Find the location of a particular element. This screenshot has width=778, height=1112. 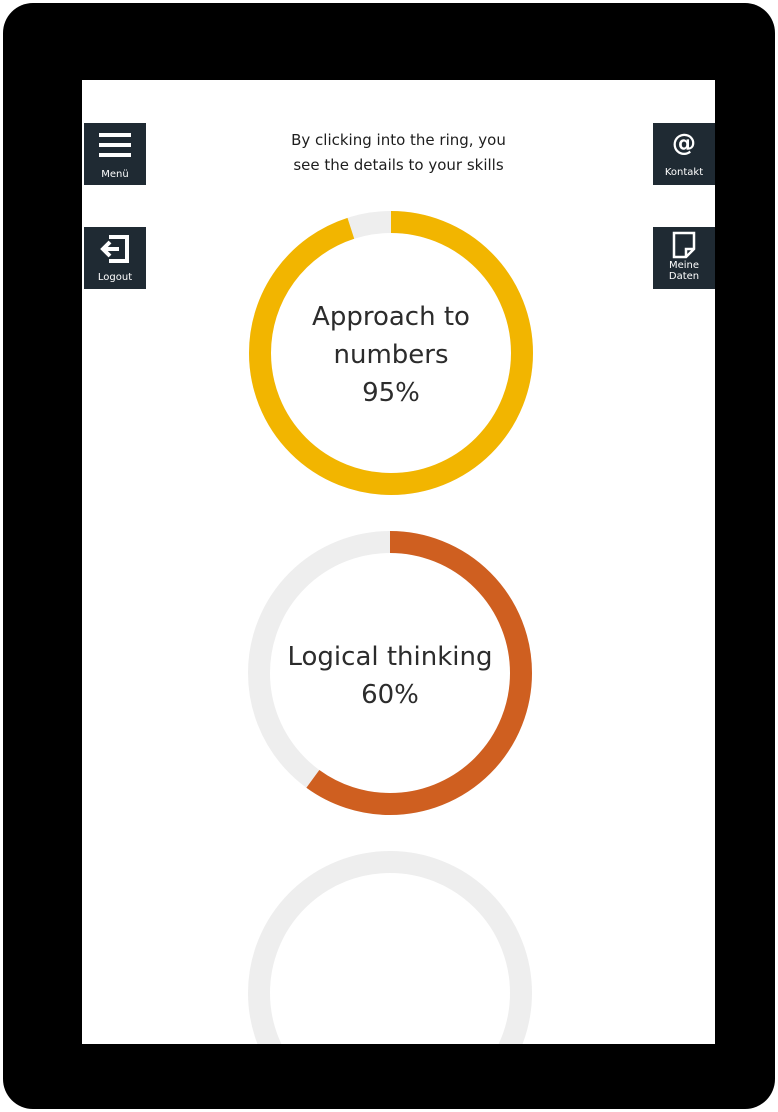

skill-name-line2: numbers is located at coordinates (391, 355).